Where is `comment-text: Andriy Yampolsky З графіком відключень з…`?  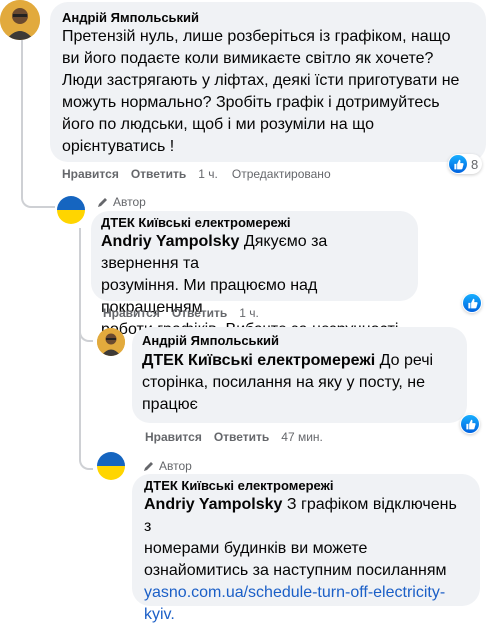
comment-text: Andriy Yampolsky З графіком відключень з… is located at coordinates (306, 560).